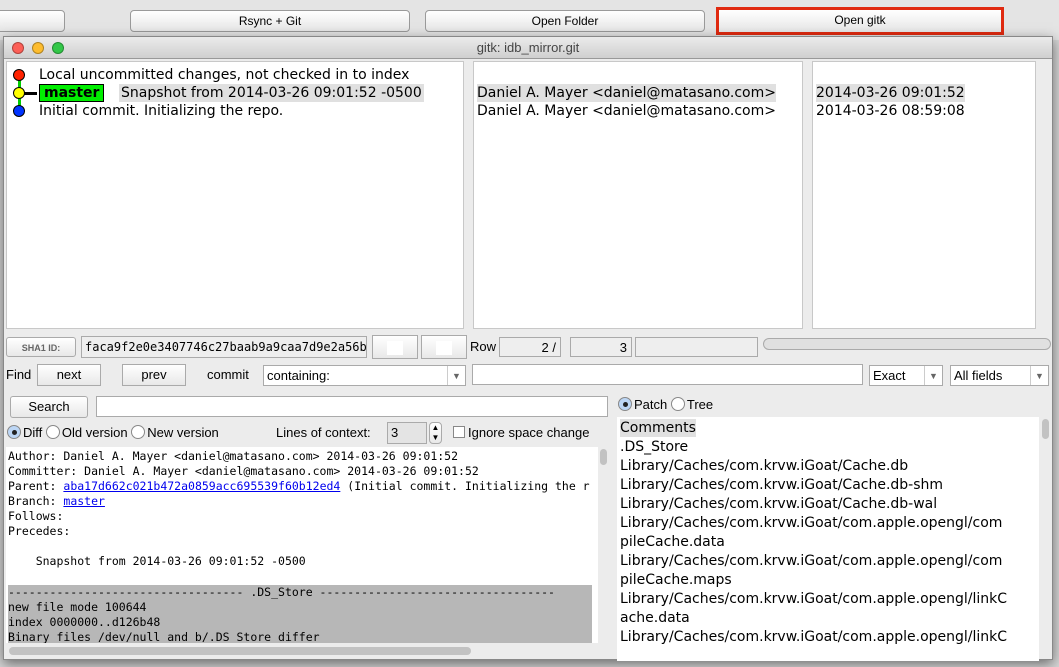 The width and height of the screenshot is (1059, 667). Describe the element at coordinates (157, 561) in the screenshot. I see `commit-message: Snapshot from 2014-03-26 09:01:52 -0500` at that location.